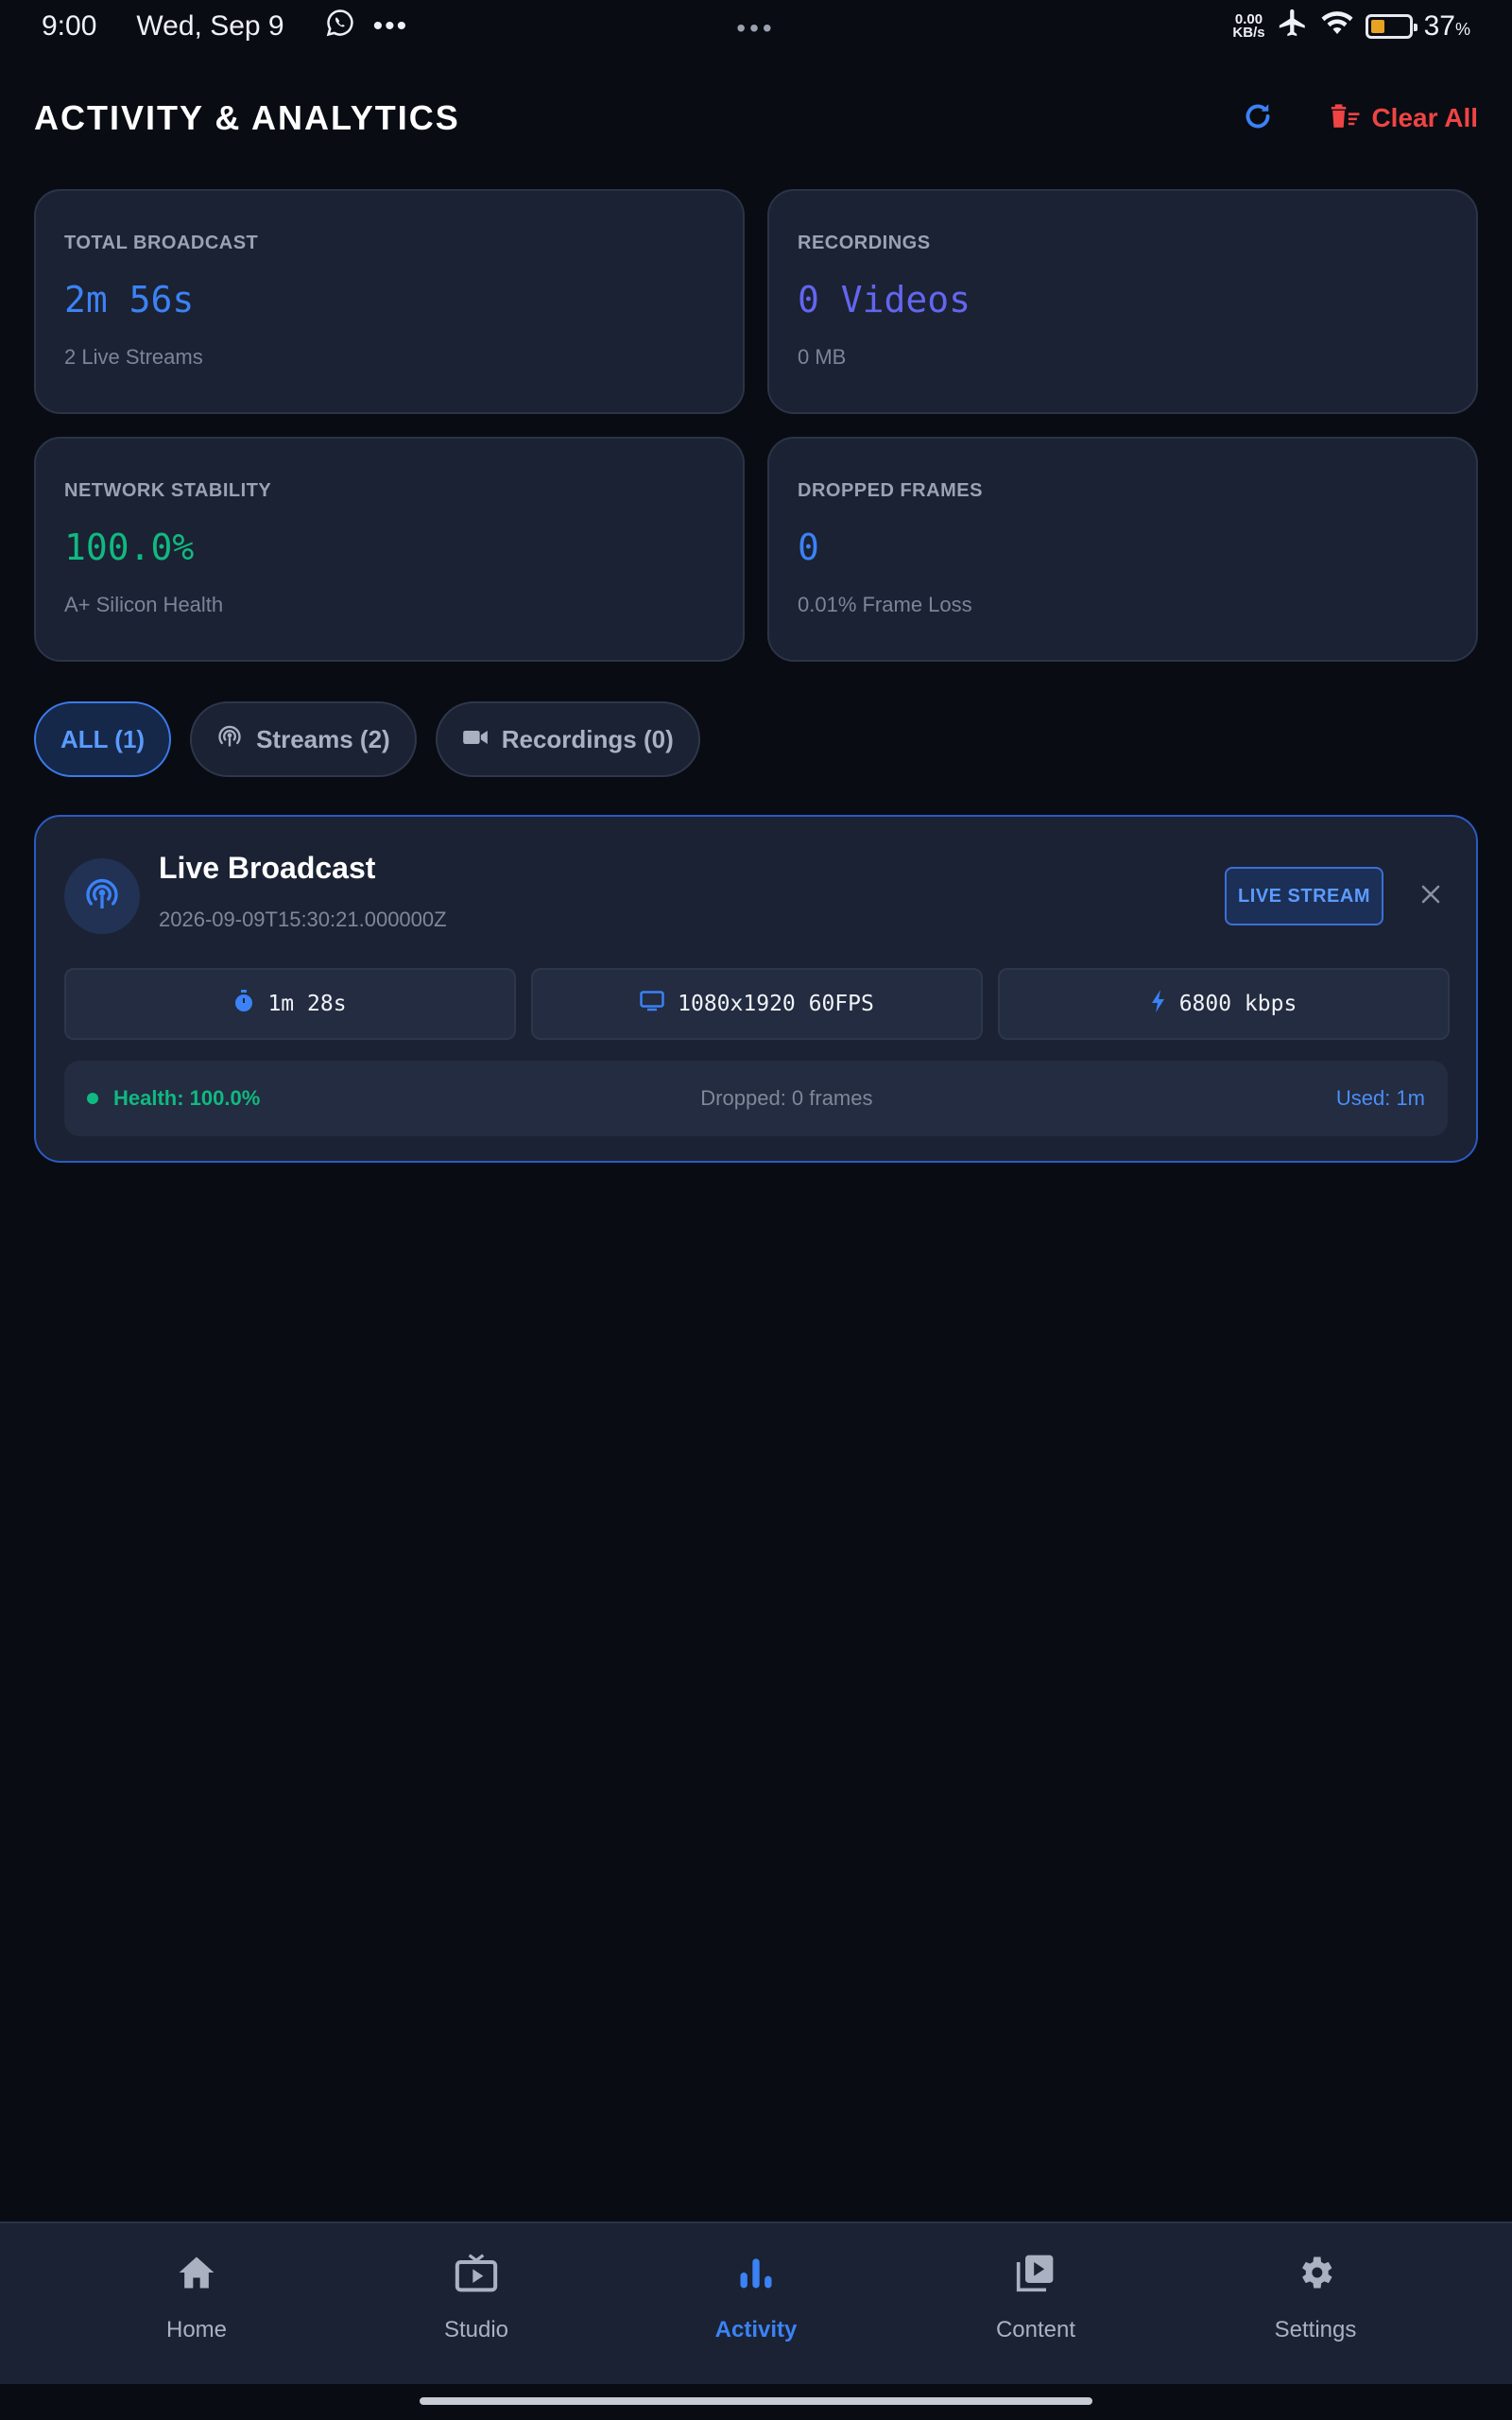  I want to click on status-date: Wed, Sep 9, so click(210, 26).